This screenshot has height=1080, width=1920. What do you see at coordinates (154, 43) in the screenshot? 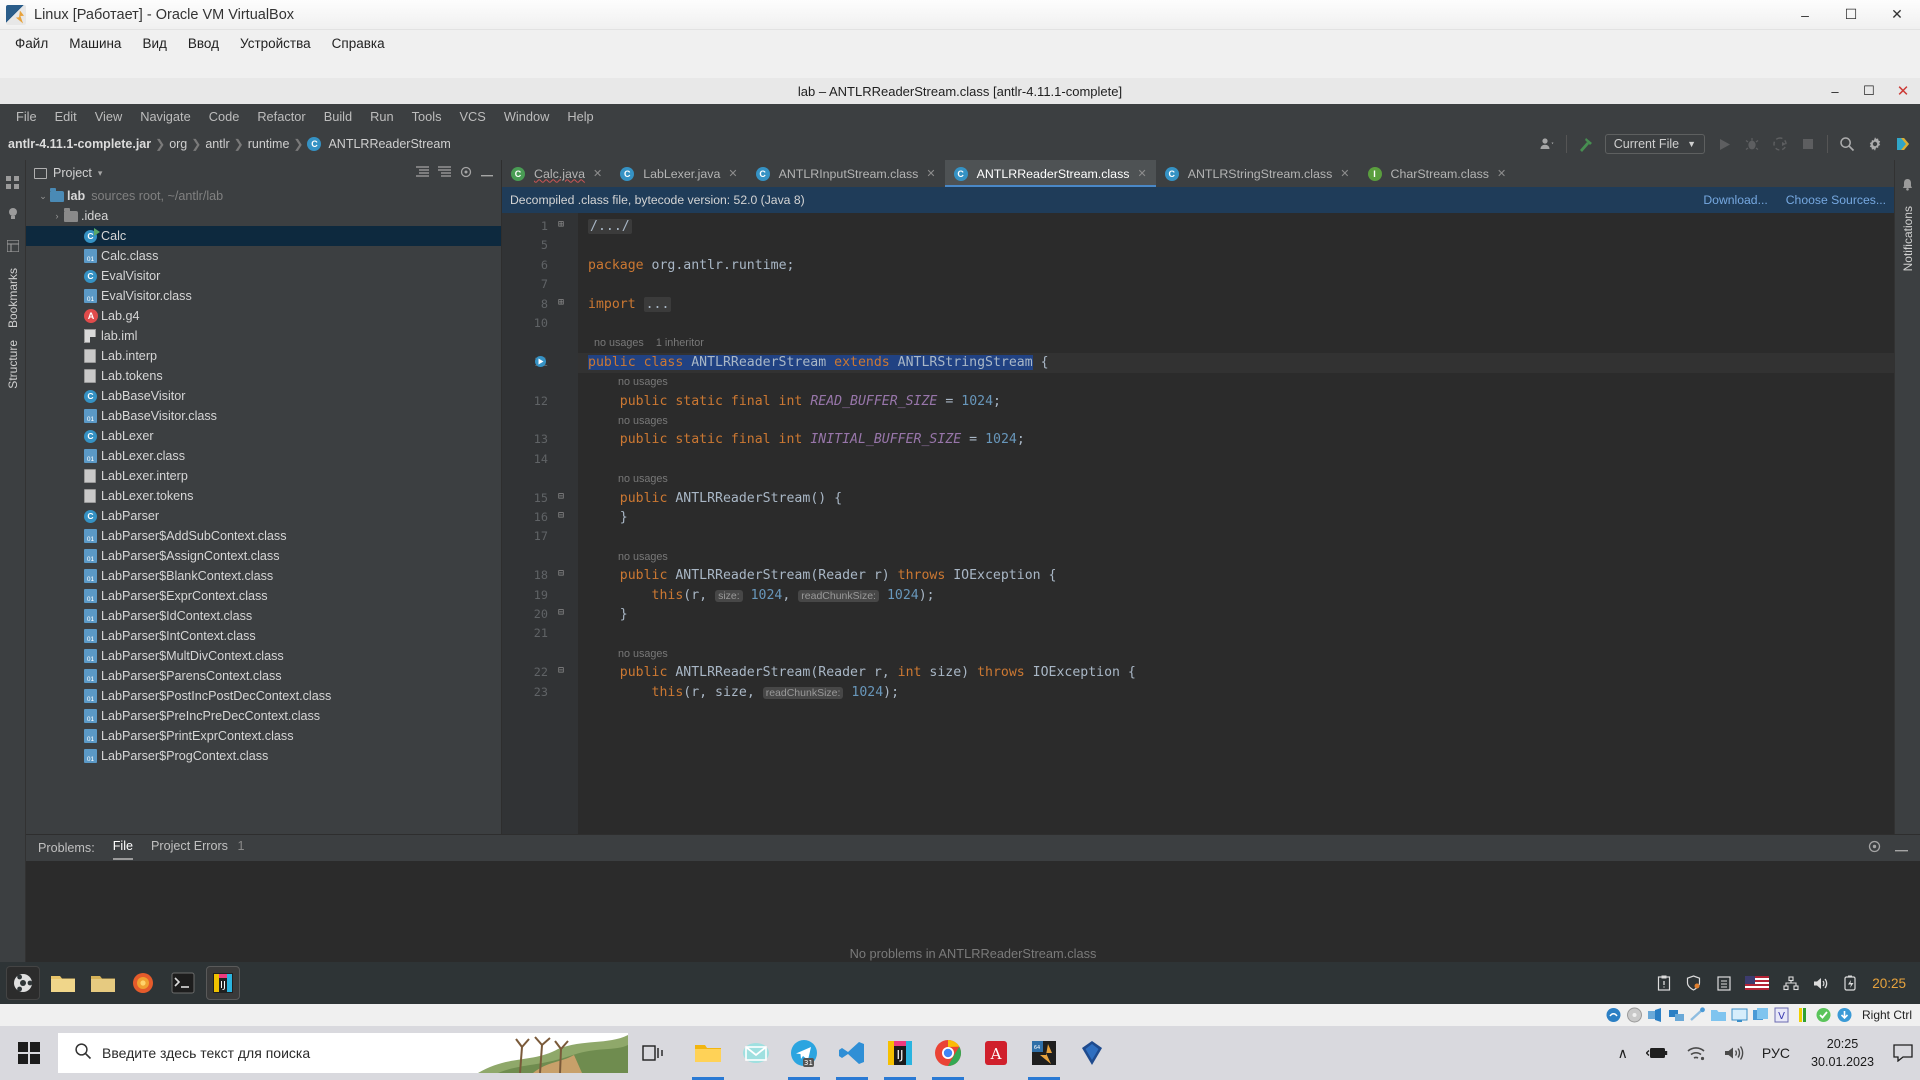
I see `vbox-menu-view: Вид` at bounding box center [154, 43].